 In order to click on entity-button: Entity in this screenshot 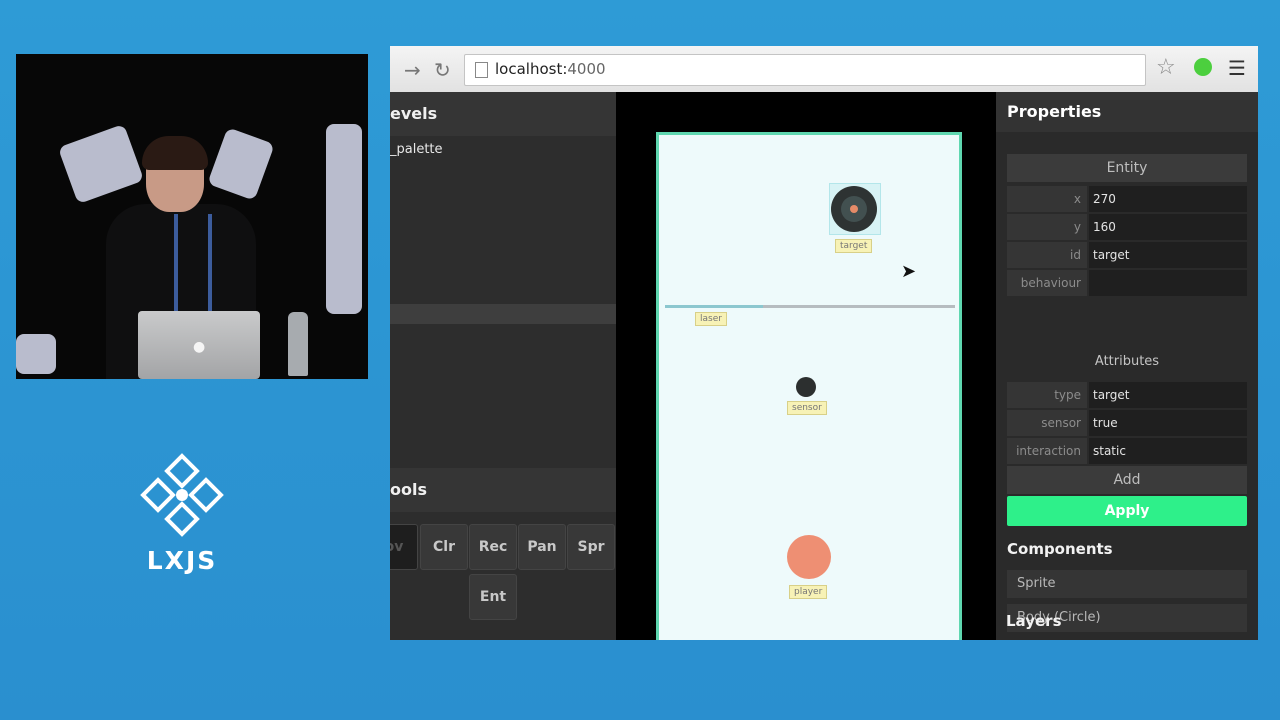, I will do `click(1127, 168)`.